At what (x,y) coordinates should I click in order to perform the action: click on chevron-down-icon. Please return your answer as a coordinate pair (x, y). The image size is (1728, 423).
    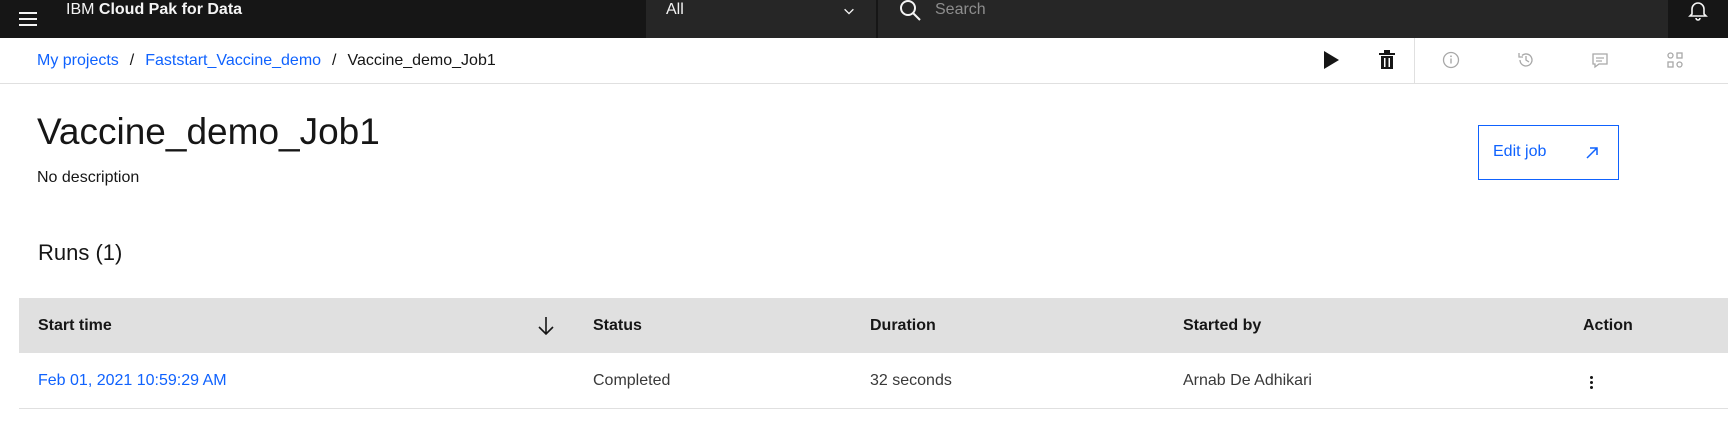
    Looking at the image, I should click on (849, 11).